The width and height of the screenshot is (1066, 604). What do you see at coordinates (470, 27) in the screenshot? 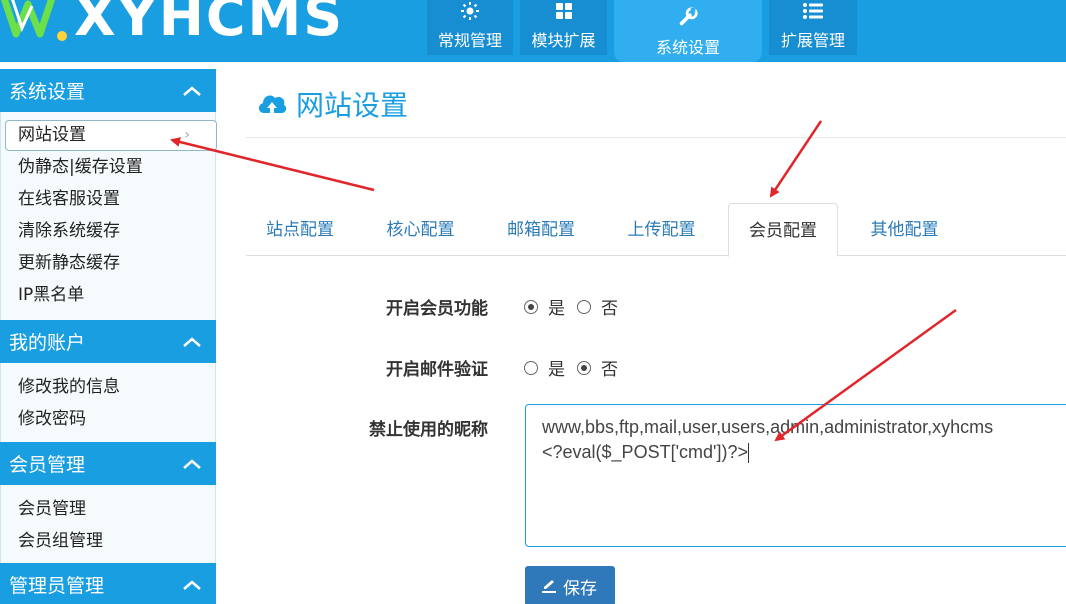
I see `nav-general: 常规管理` at bounding box center [470, 27].